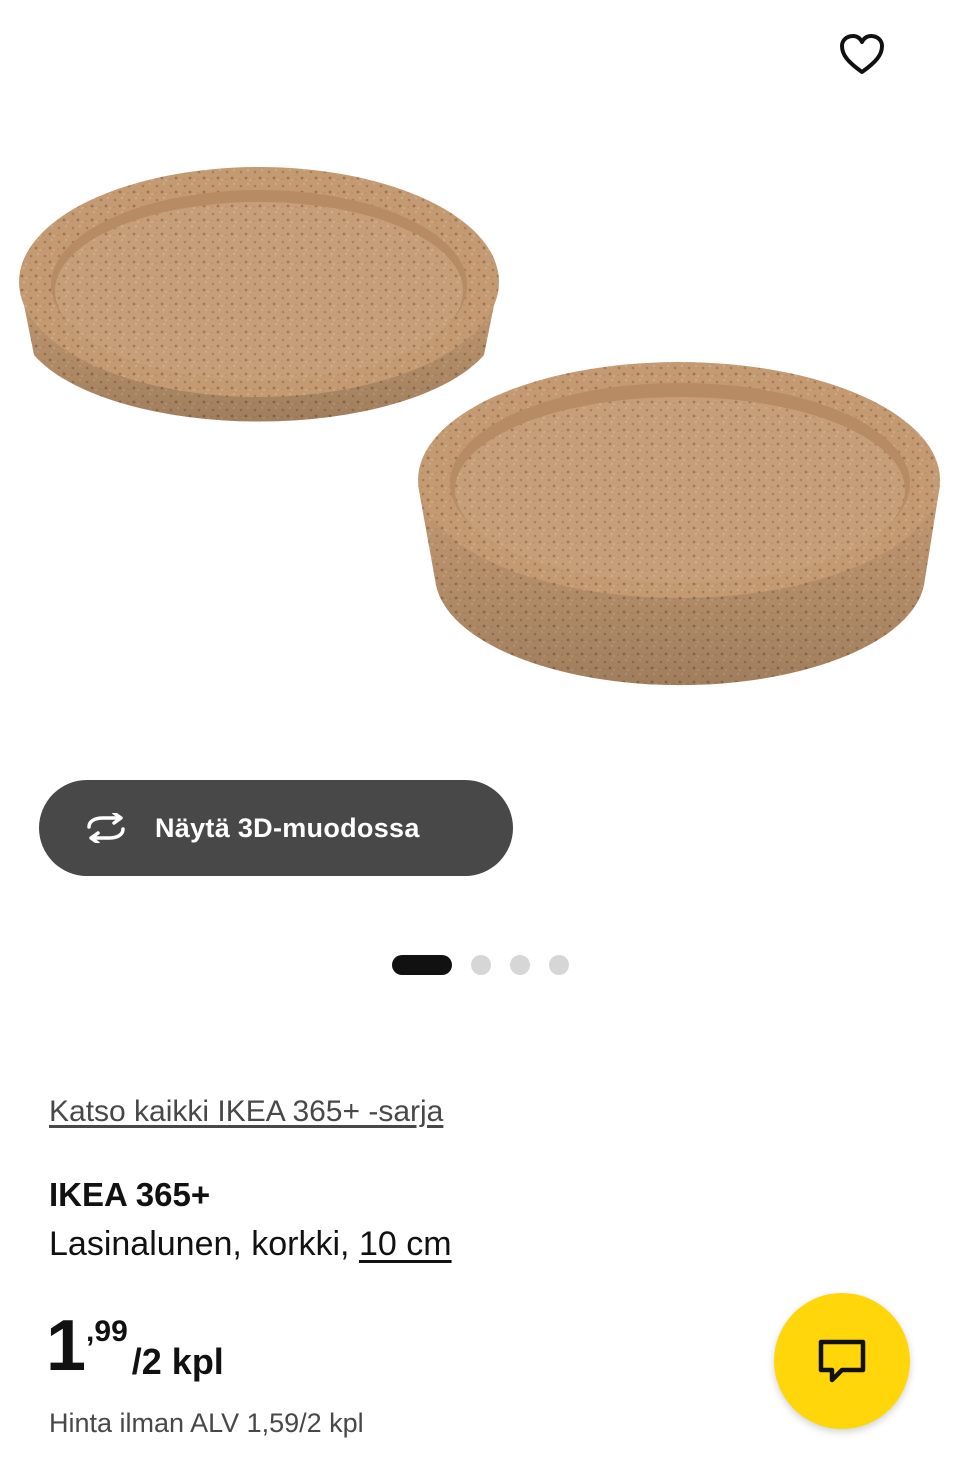 This screenshot has height=1479, width=960. I want to click on price-integer: 1, so click(66, 1346).